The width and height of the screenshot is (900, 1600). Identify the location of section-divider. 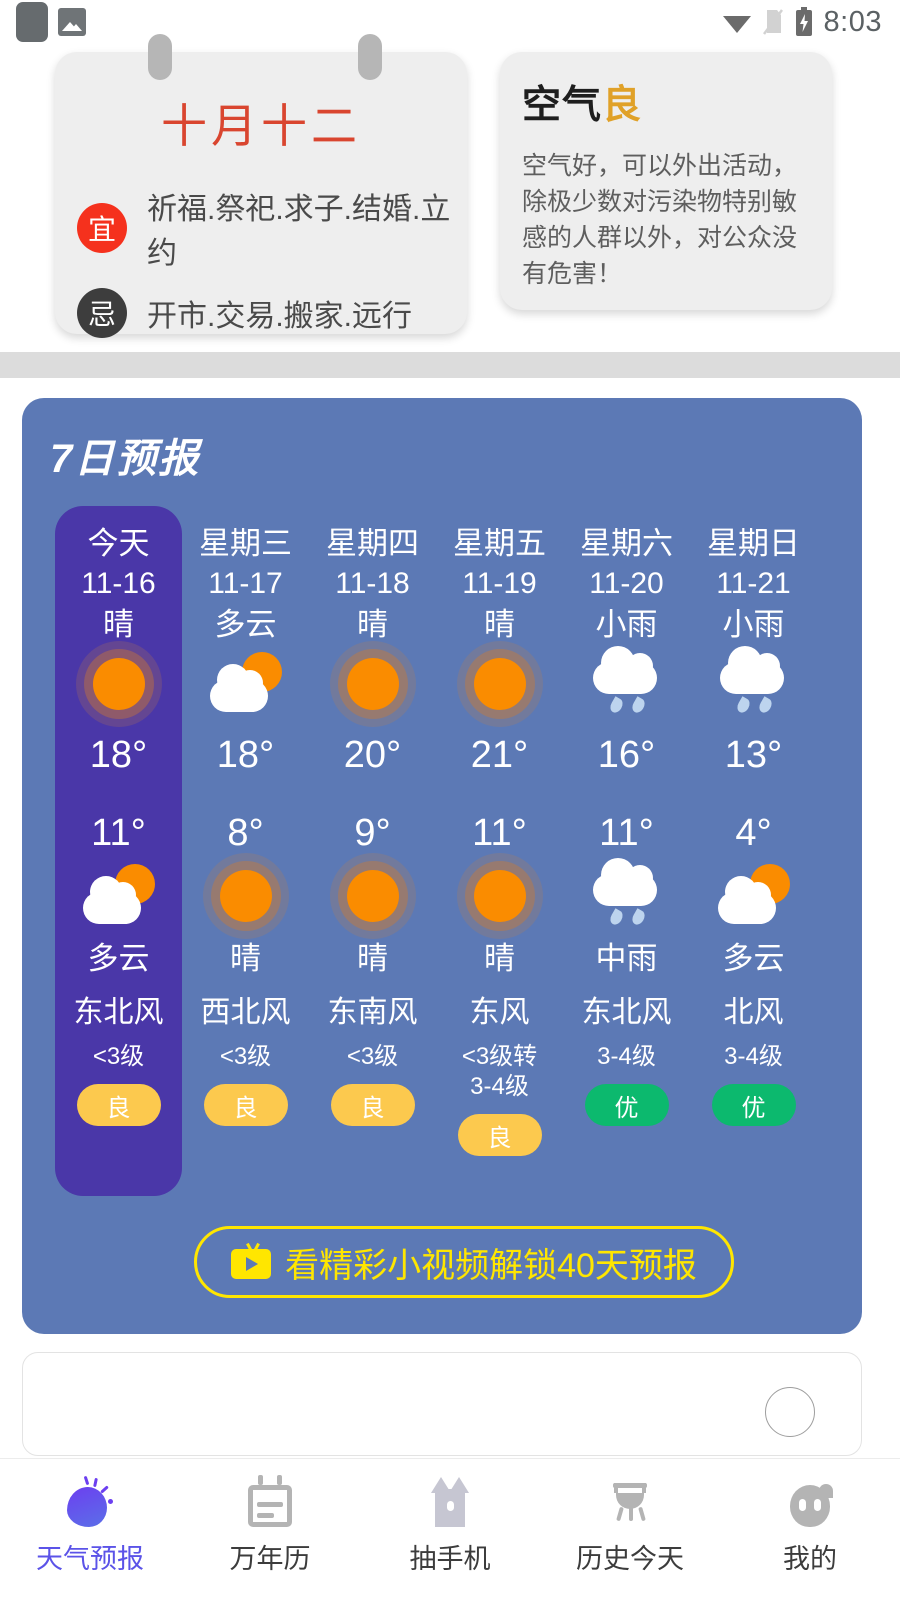
(450, 365).